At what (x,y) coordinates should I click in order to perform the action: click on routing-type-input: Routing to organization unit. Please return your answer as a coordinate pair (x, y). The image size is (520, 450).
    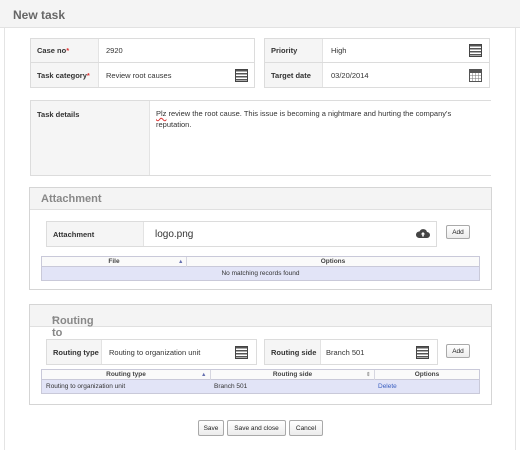
    Looking at the image, I should click on (169, 352).